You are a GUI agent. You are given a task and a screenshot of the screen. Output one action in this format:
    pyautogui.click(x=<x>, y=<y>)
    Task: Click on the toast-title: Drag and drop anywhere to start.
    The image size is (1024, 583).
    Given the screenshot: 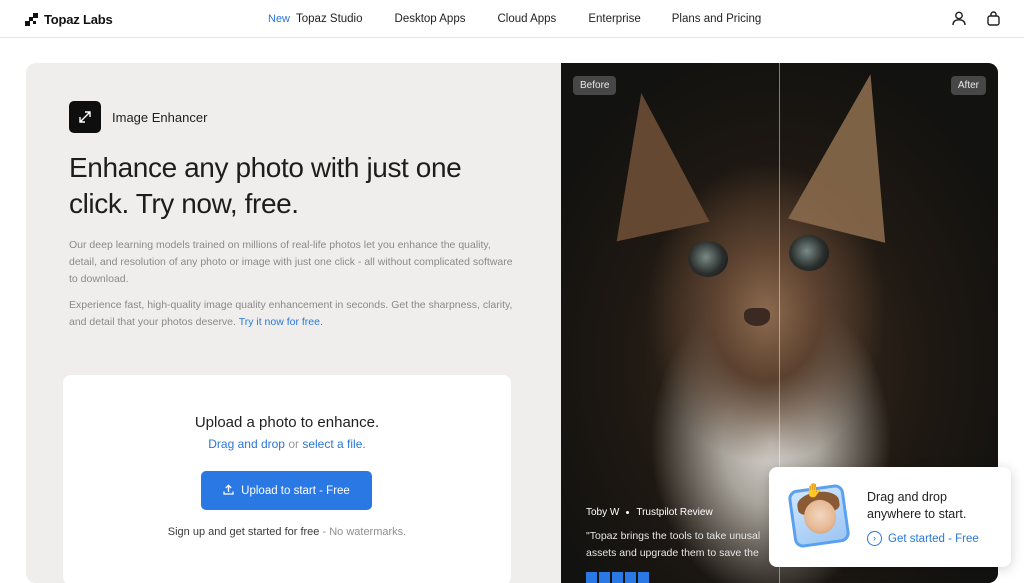 What is the action you would take?
    pyautogui.click(x=917, y=505)
    